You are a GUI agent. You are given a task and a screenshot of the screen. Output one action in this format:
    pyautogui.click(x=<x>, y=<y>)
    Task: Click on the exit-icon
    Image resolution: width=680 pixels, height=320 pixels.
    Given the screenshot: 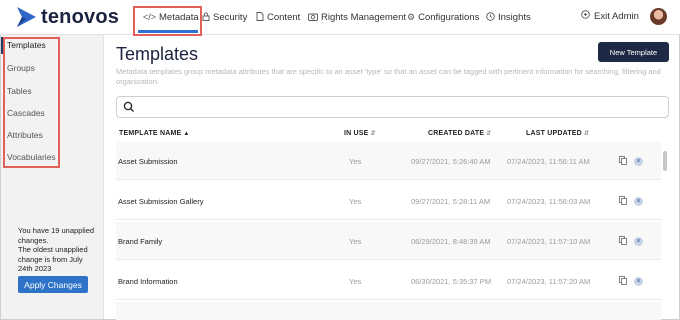 What is the action you would take?
    pyautogui.click(x=585, y=16)
    